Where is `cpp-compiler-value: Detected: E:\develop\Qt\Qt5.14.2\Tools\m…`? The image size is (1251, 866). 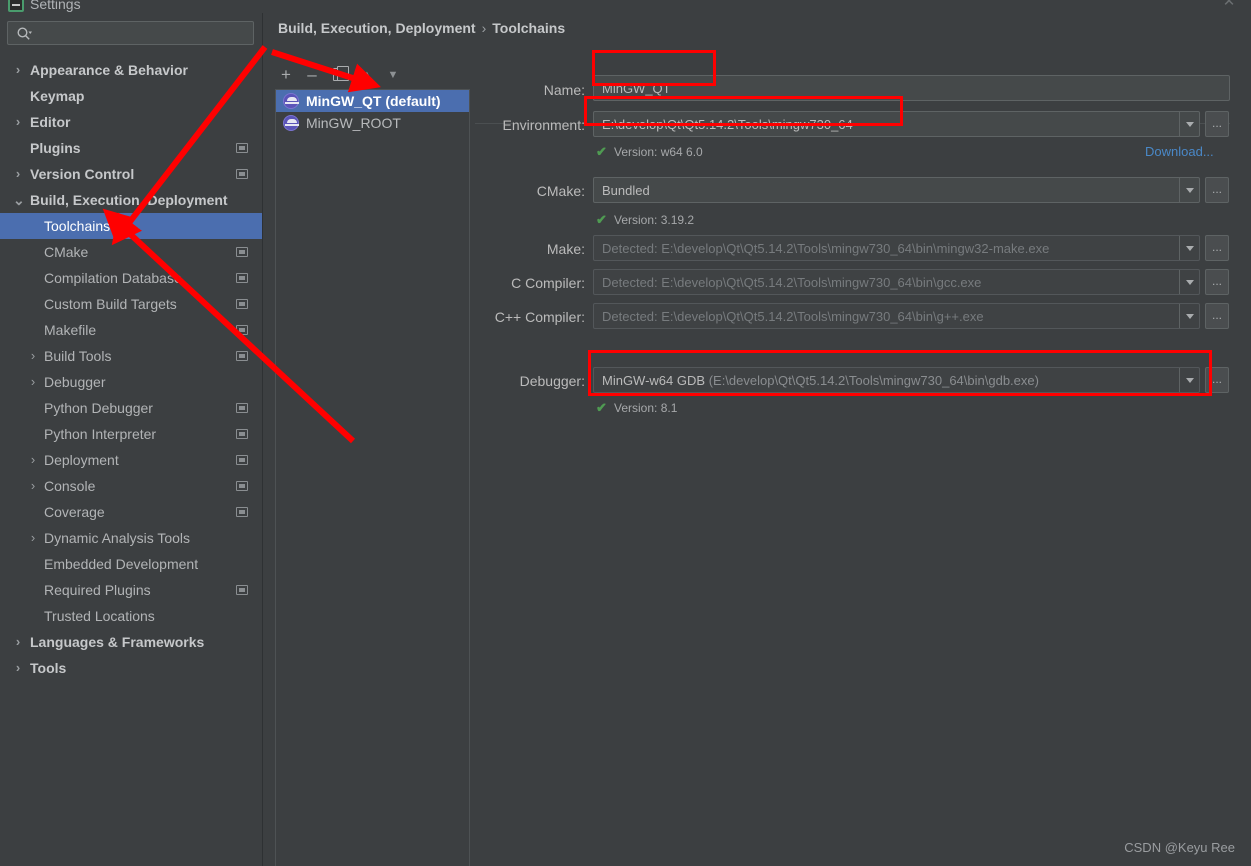
cpp-compiler-value: Detected: E:\develop\Qt\Qt5.14.2\Tools\m… is located at coordinates (793, 316).